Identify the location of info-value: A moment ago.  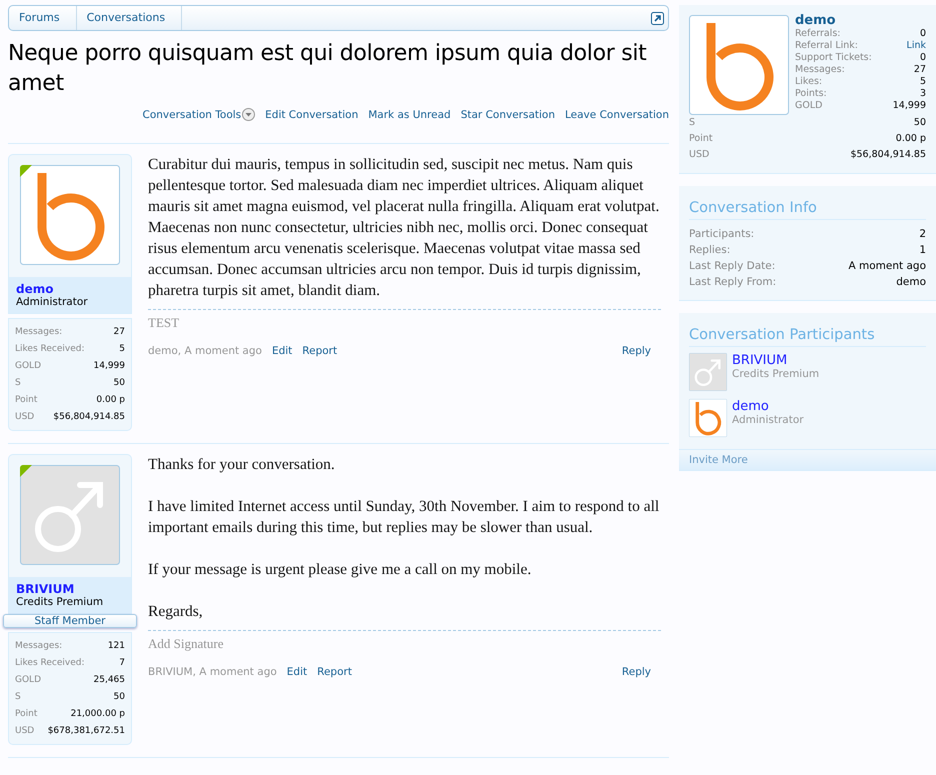
(887, 266).